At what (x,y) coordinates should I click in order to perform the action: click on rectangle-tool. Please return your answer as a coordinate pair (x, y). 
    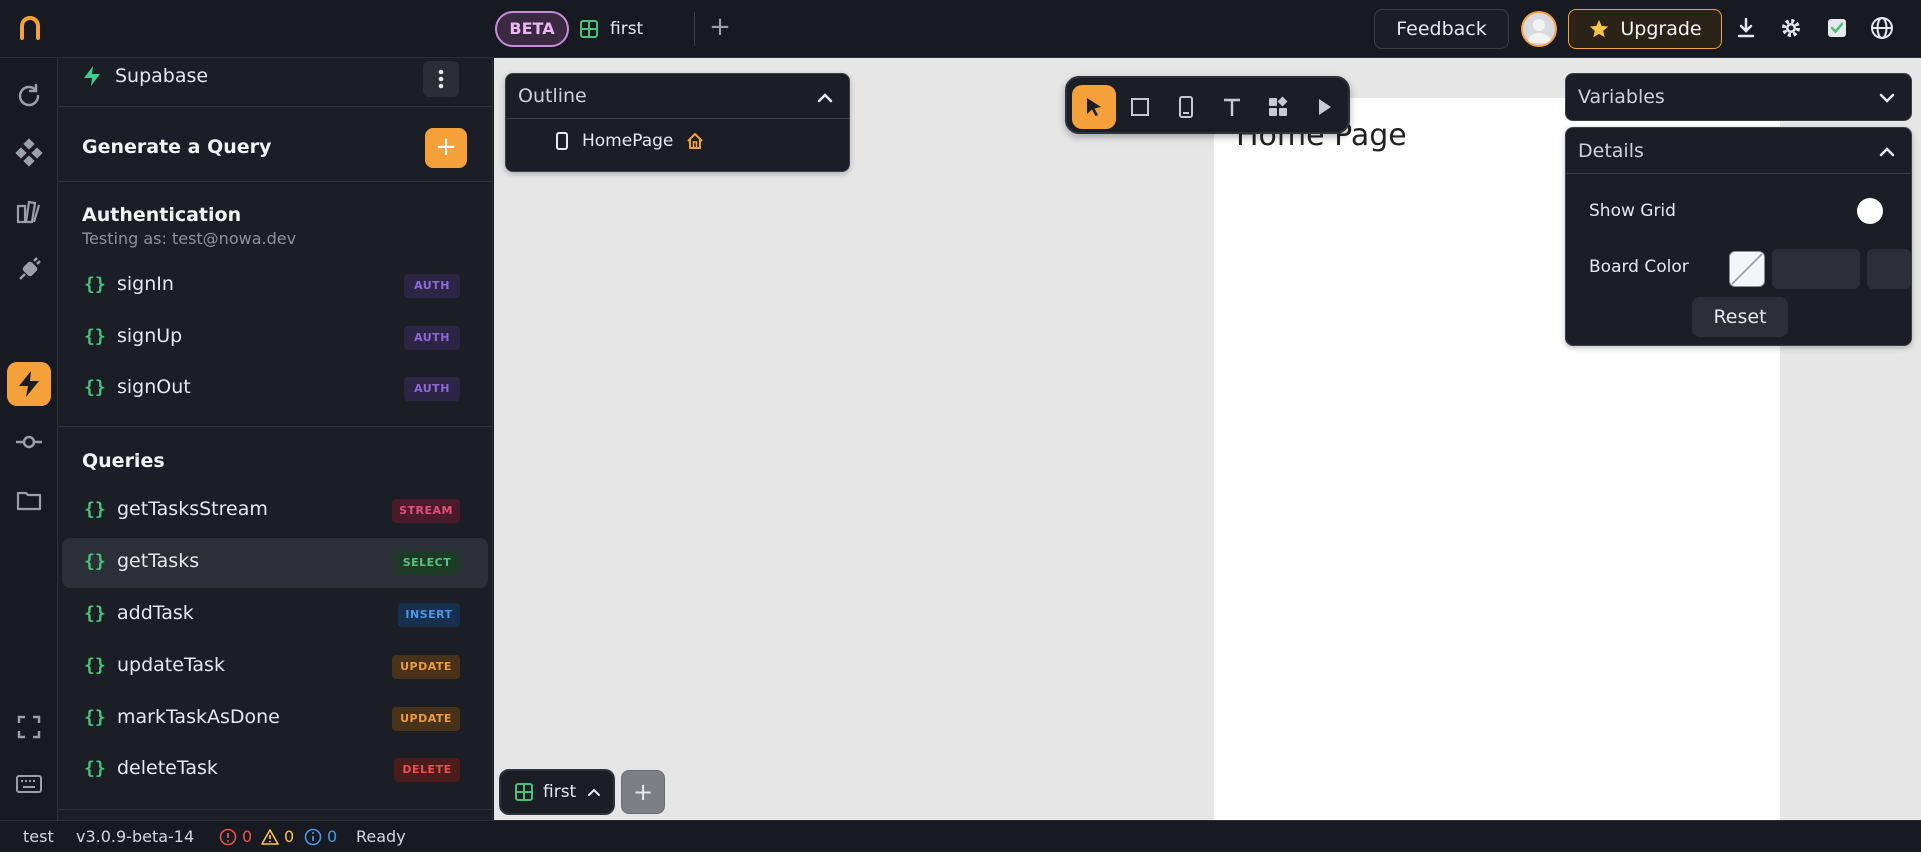
    Looking at the image, I should click on (1140, 107).